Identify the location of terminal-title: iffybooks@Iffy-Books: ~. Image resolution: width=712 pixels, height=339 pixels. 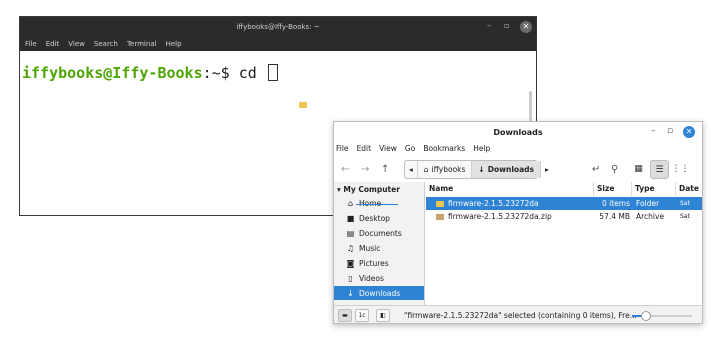
(278, 27).